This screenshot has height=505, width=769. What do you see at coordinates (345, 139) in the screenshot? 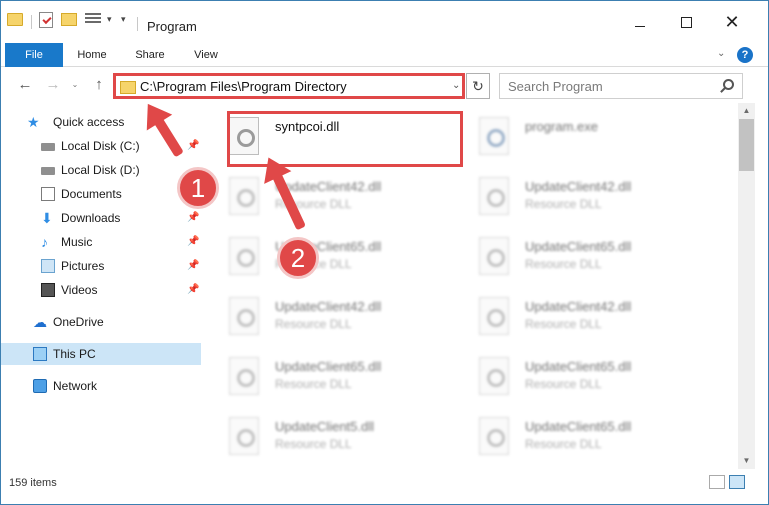
I see `selected-file-highlight` at bounding box center [345, 139].